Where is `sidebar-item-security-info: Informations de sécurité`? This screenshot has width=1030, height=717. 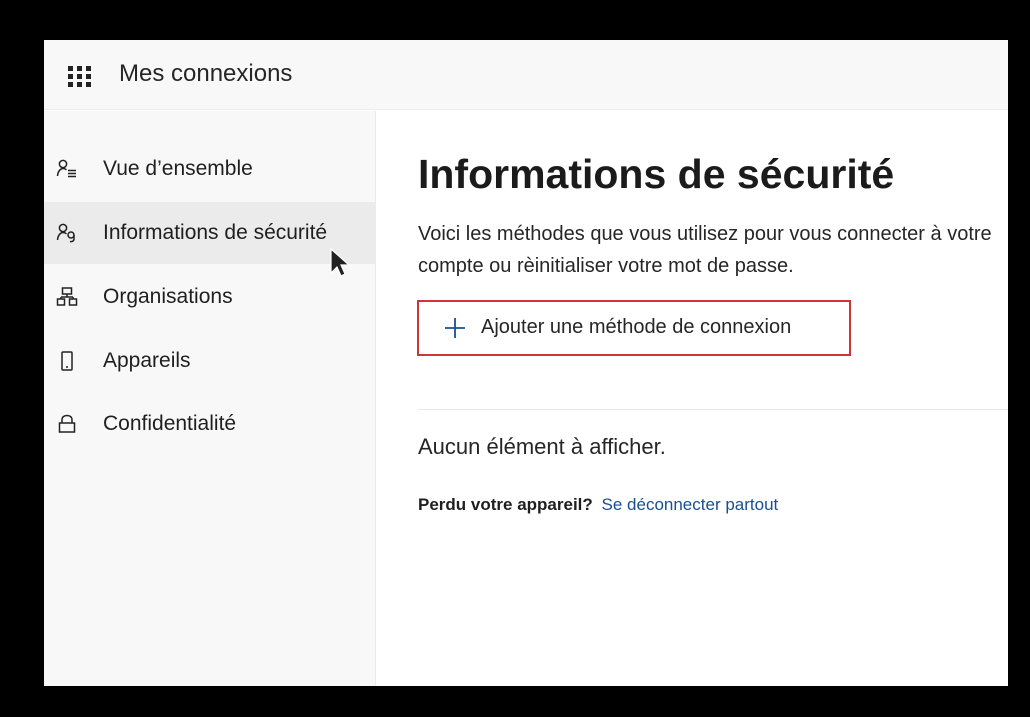
sidebar-item-security-info: Informations de sécurité is located at coordinates (210, 233).